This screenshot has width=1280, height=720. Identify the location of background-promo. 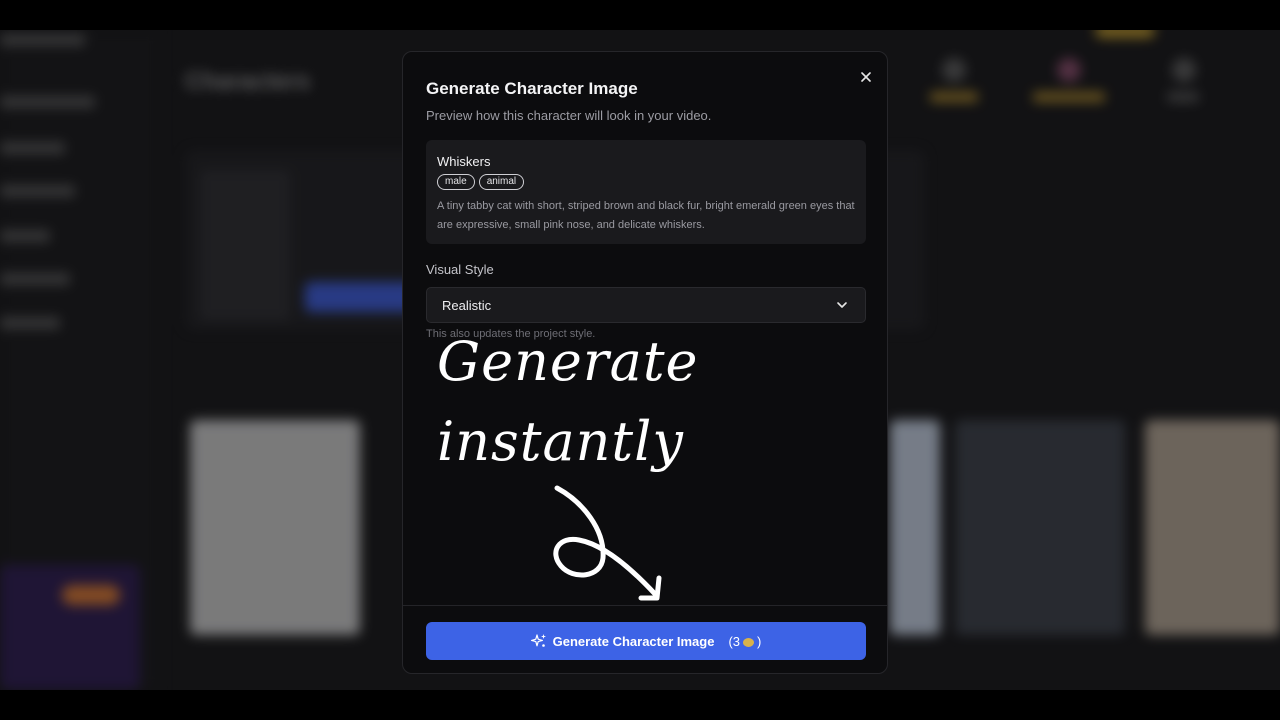
(70, 627).